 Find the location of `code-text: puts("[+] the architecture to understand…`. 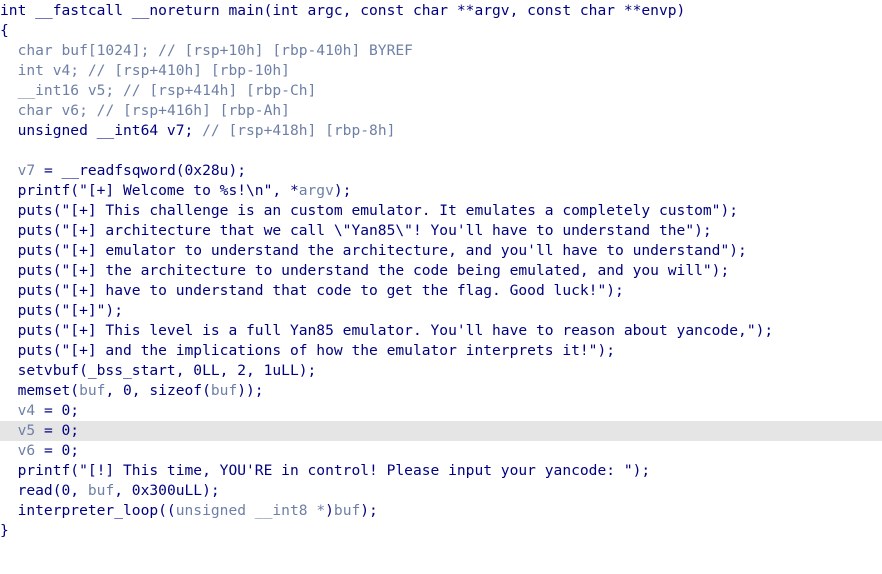

code-text: puts("[+] the architecture to understand… is located at coordinates (365, 270).